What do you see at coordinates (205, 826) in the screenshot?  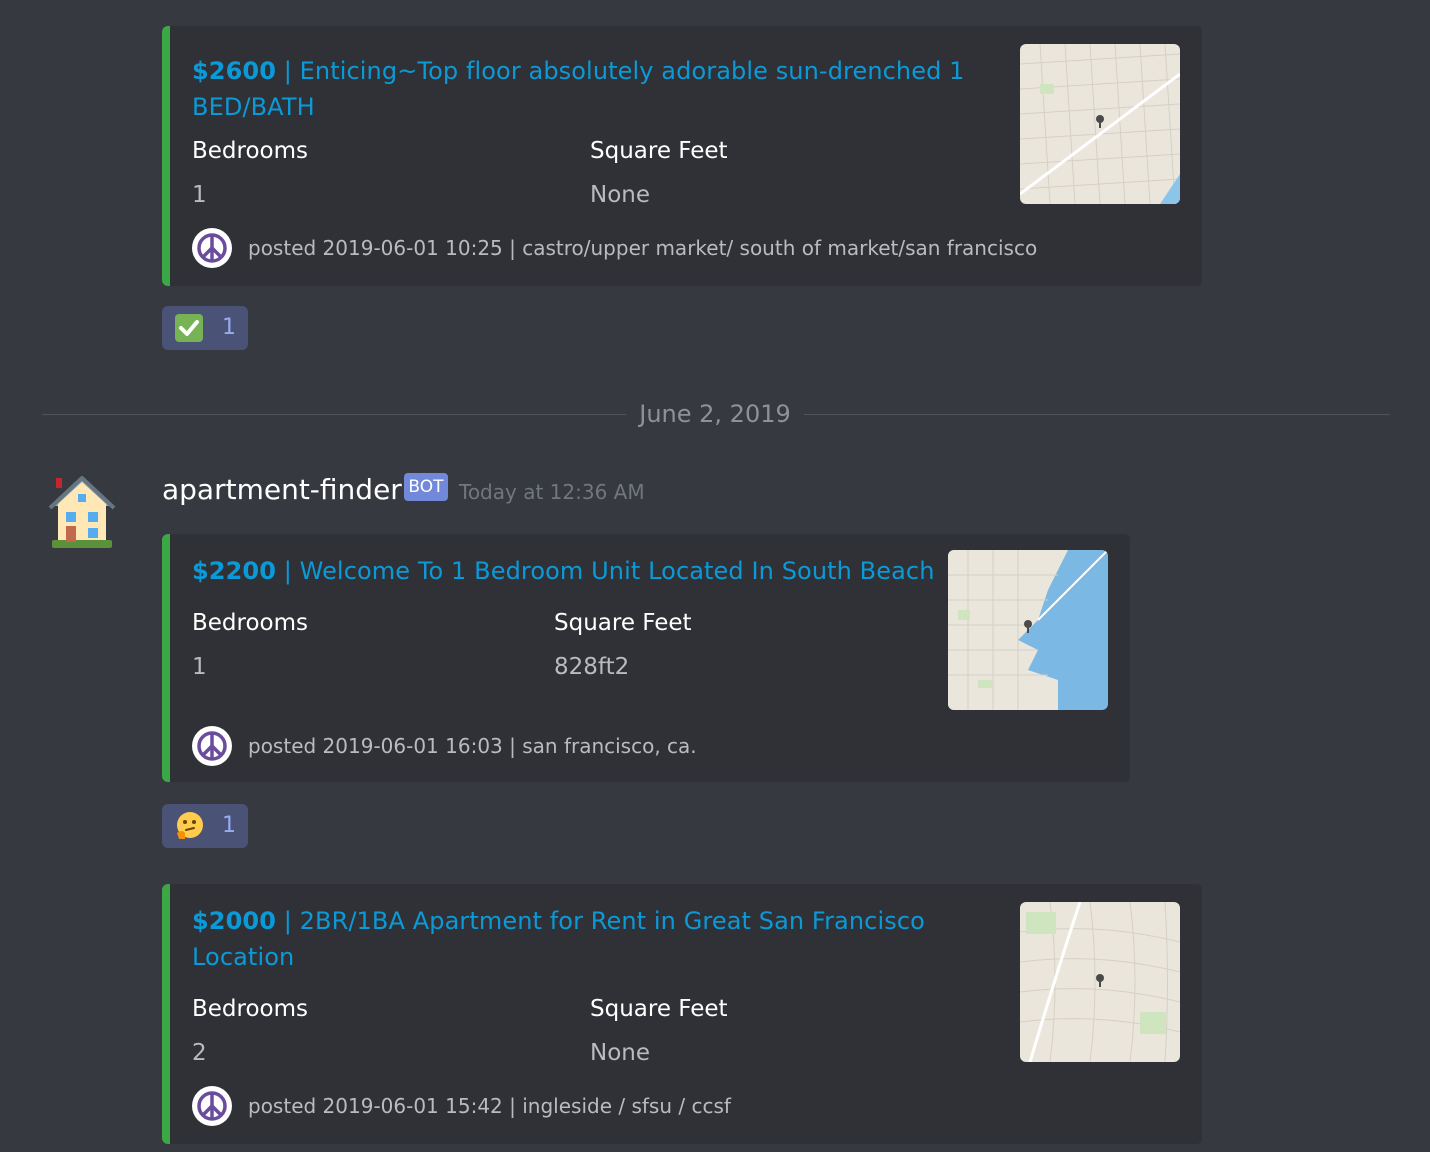 I see `reaction-thinking: 1` at bounding box center [205, 826].